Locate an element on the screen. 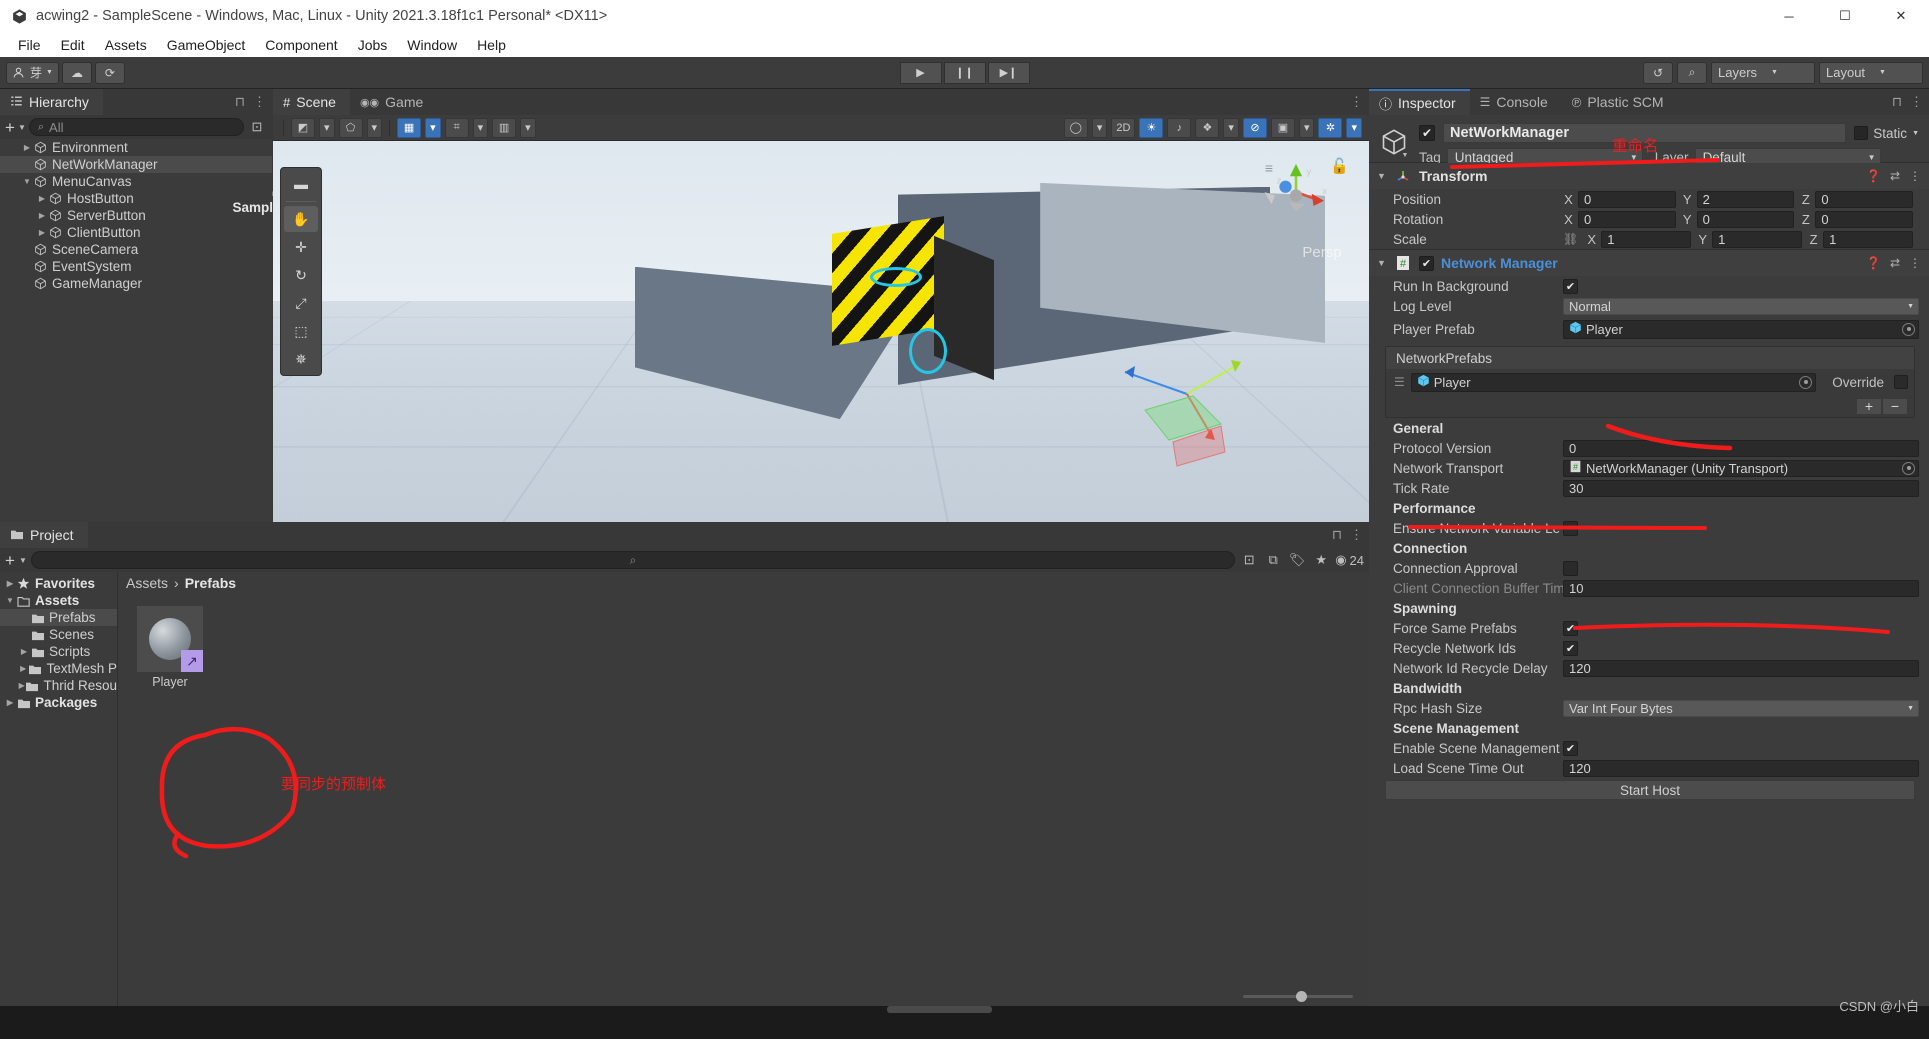  transform-position-z-input: 0 is located at coordinates (1864, 199).